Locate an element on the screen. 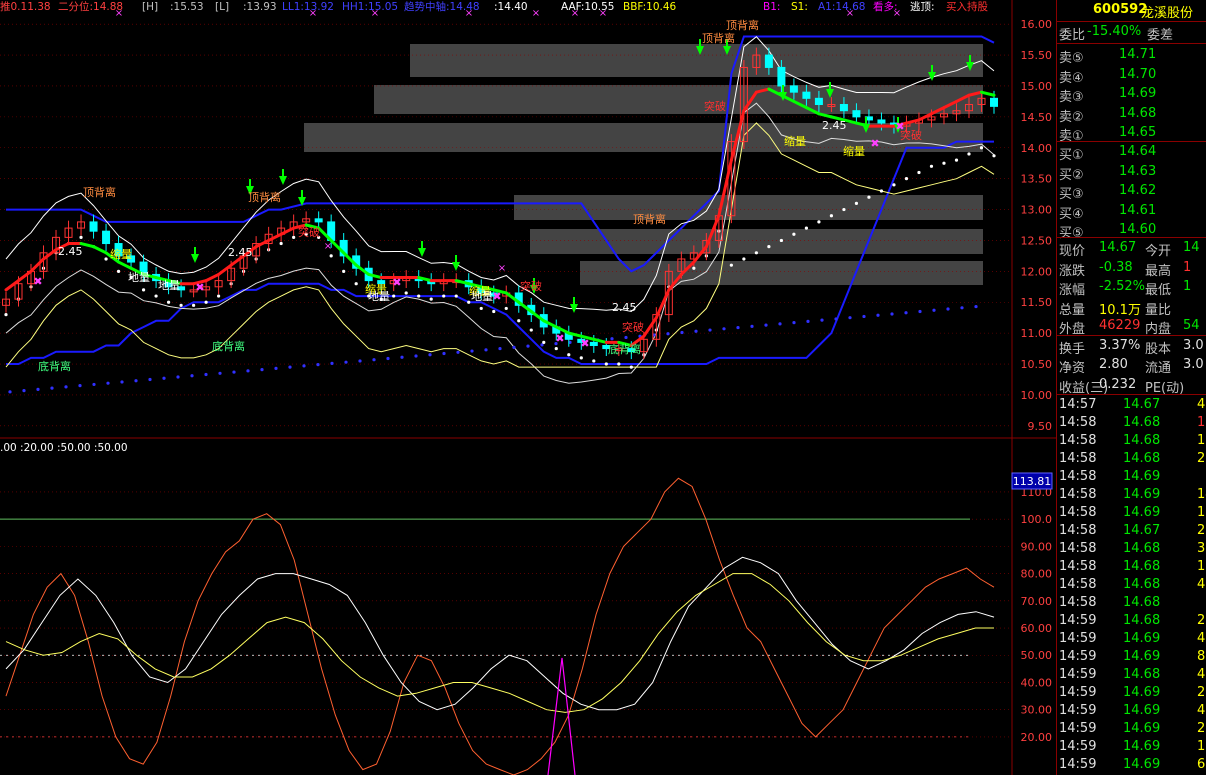  tick-row-17-cell-0: 14:59 is located at coordinates (1078, 710).